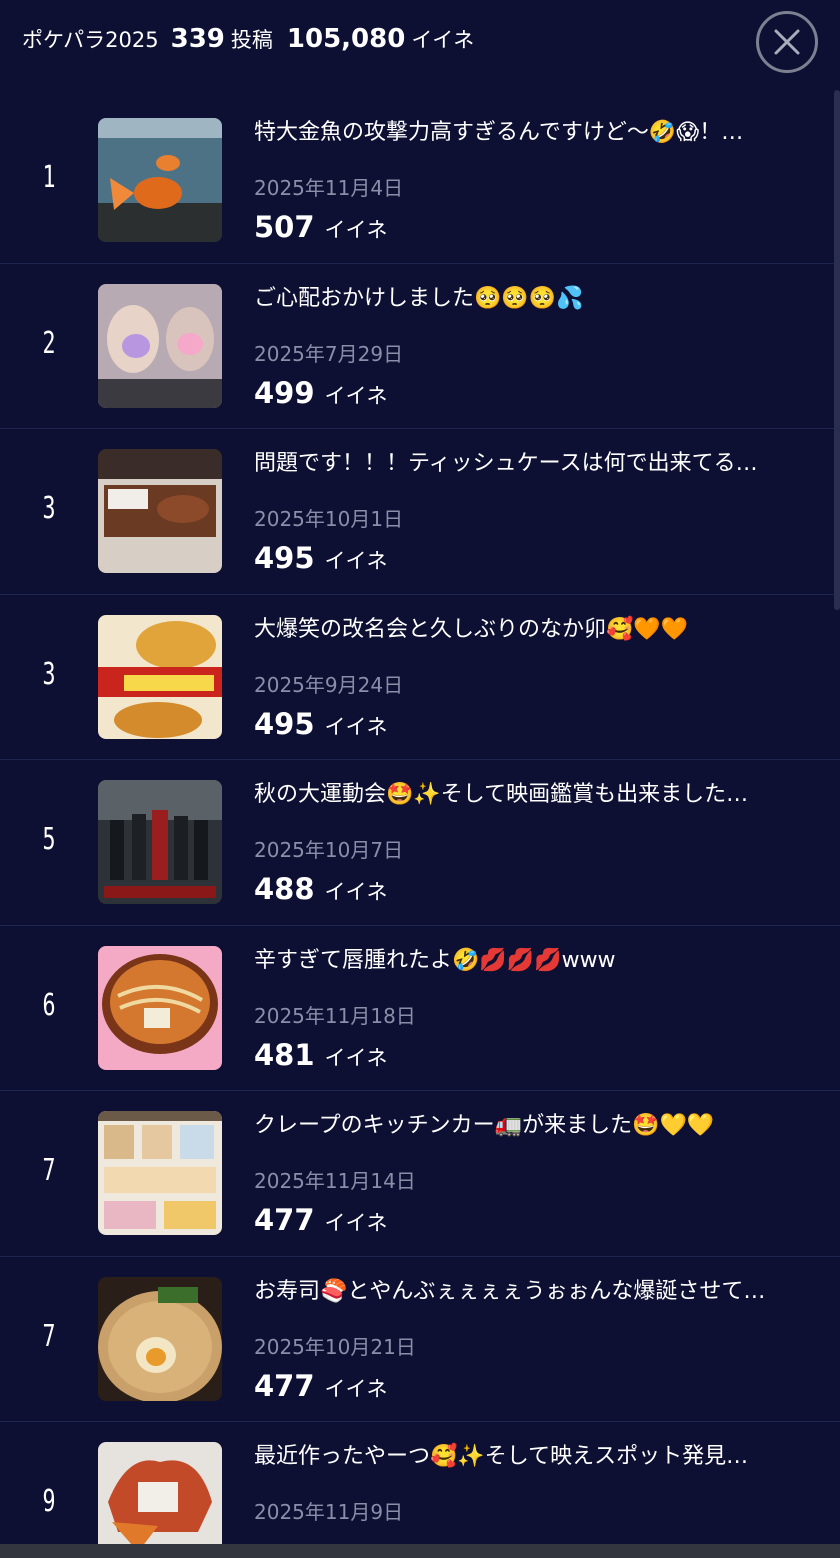 The height and width of the screenshot is (1558, 840). Describe the element at coordinates (321, 393) in the screenshot. I see `like-count: 499 イイネ` at that location.